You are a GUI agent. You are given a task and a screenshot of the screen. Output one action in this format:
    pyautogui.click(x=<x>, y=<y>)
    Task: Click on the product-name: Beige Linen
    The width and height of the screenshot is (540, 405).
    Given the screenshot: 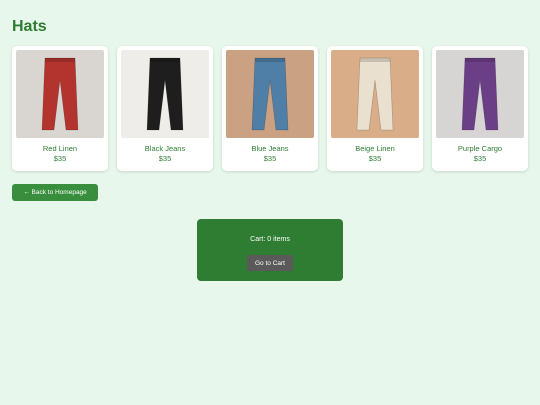 What is the action you would take?
    pyautogui.click(x=375, y=148)
    